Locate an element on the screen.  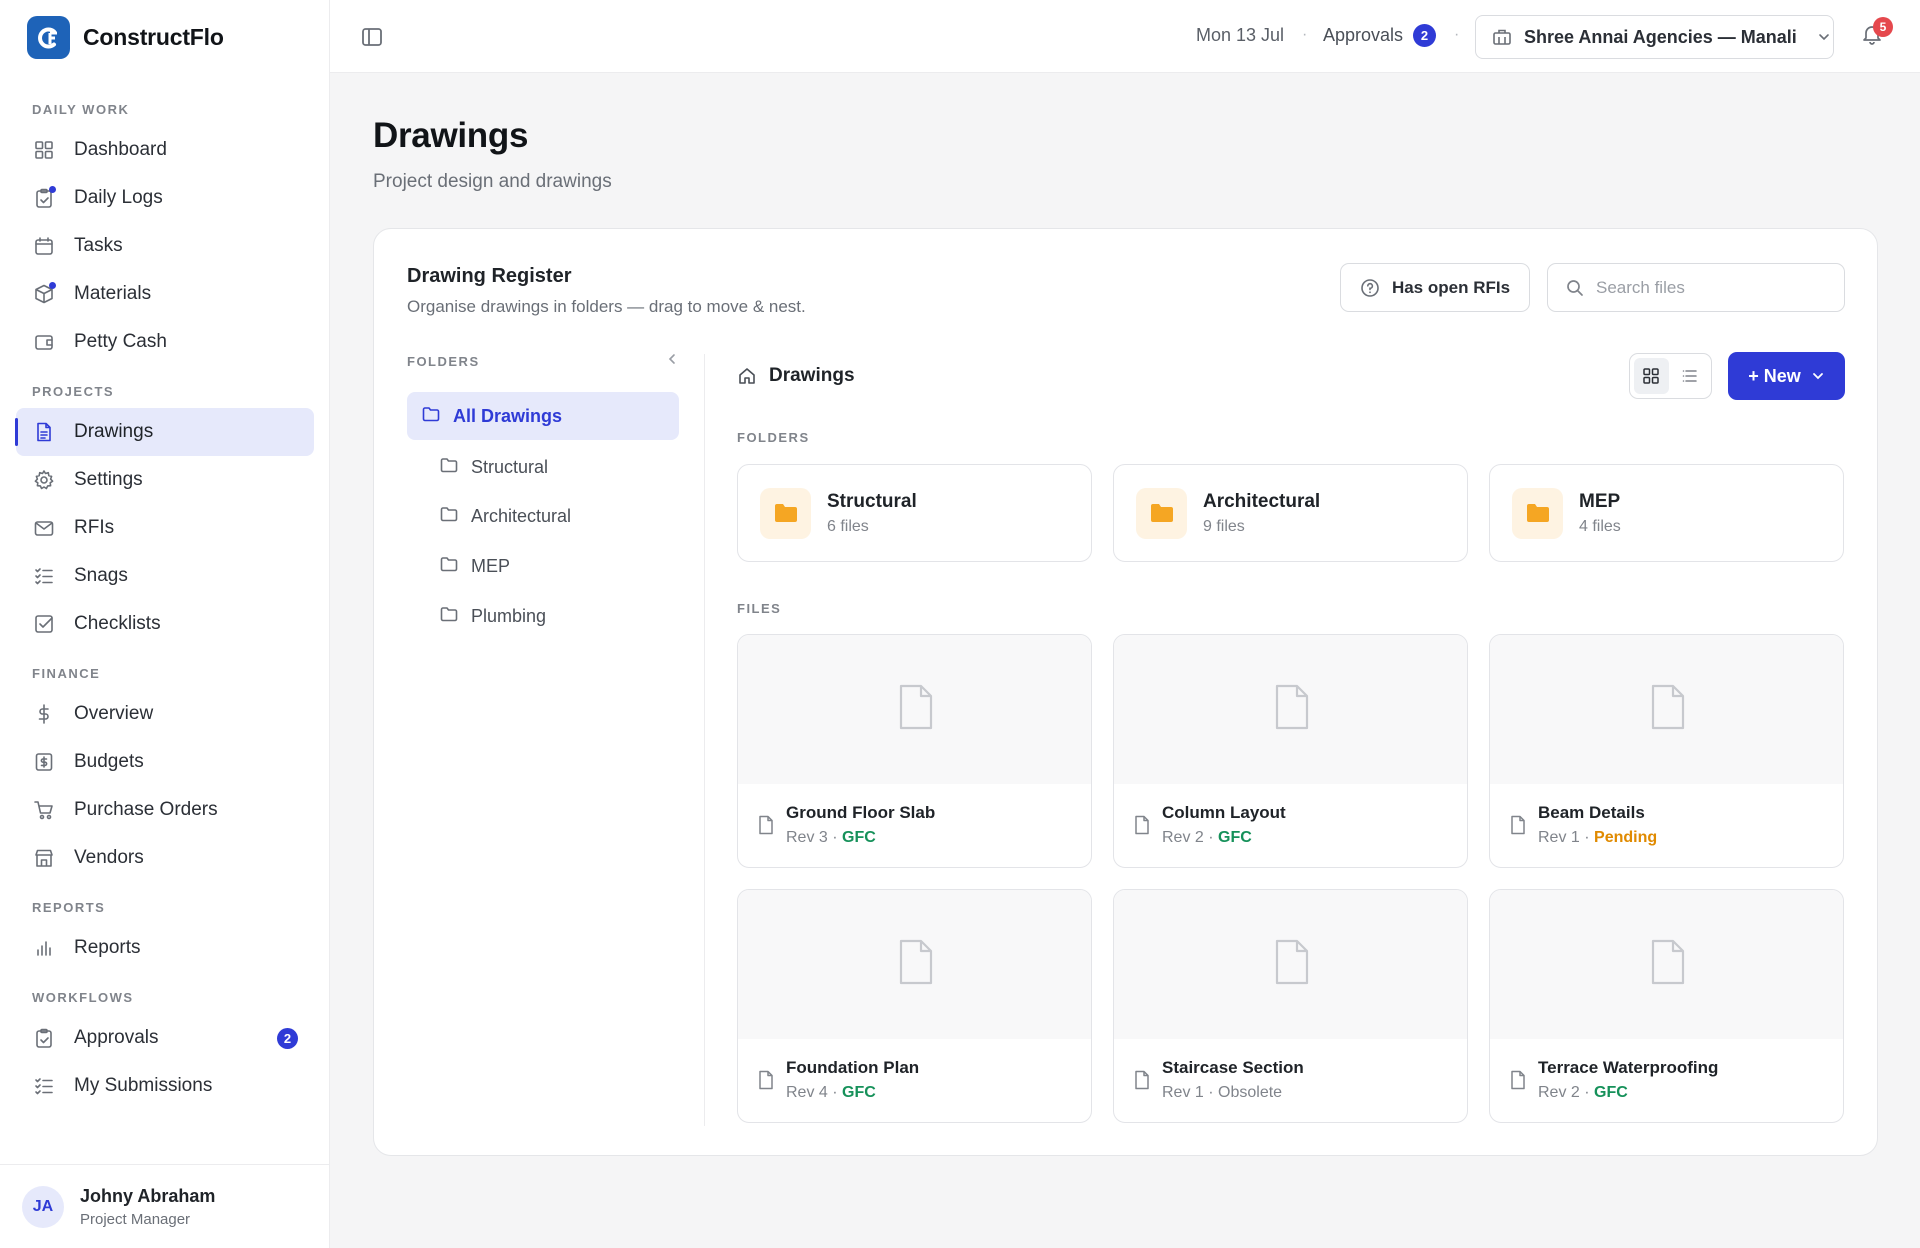
new-button: + New is located at coordinates (1786, 376).